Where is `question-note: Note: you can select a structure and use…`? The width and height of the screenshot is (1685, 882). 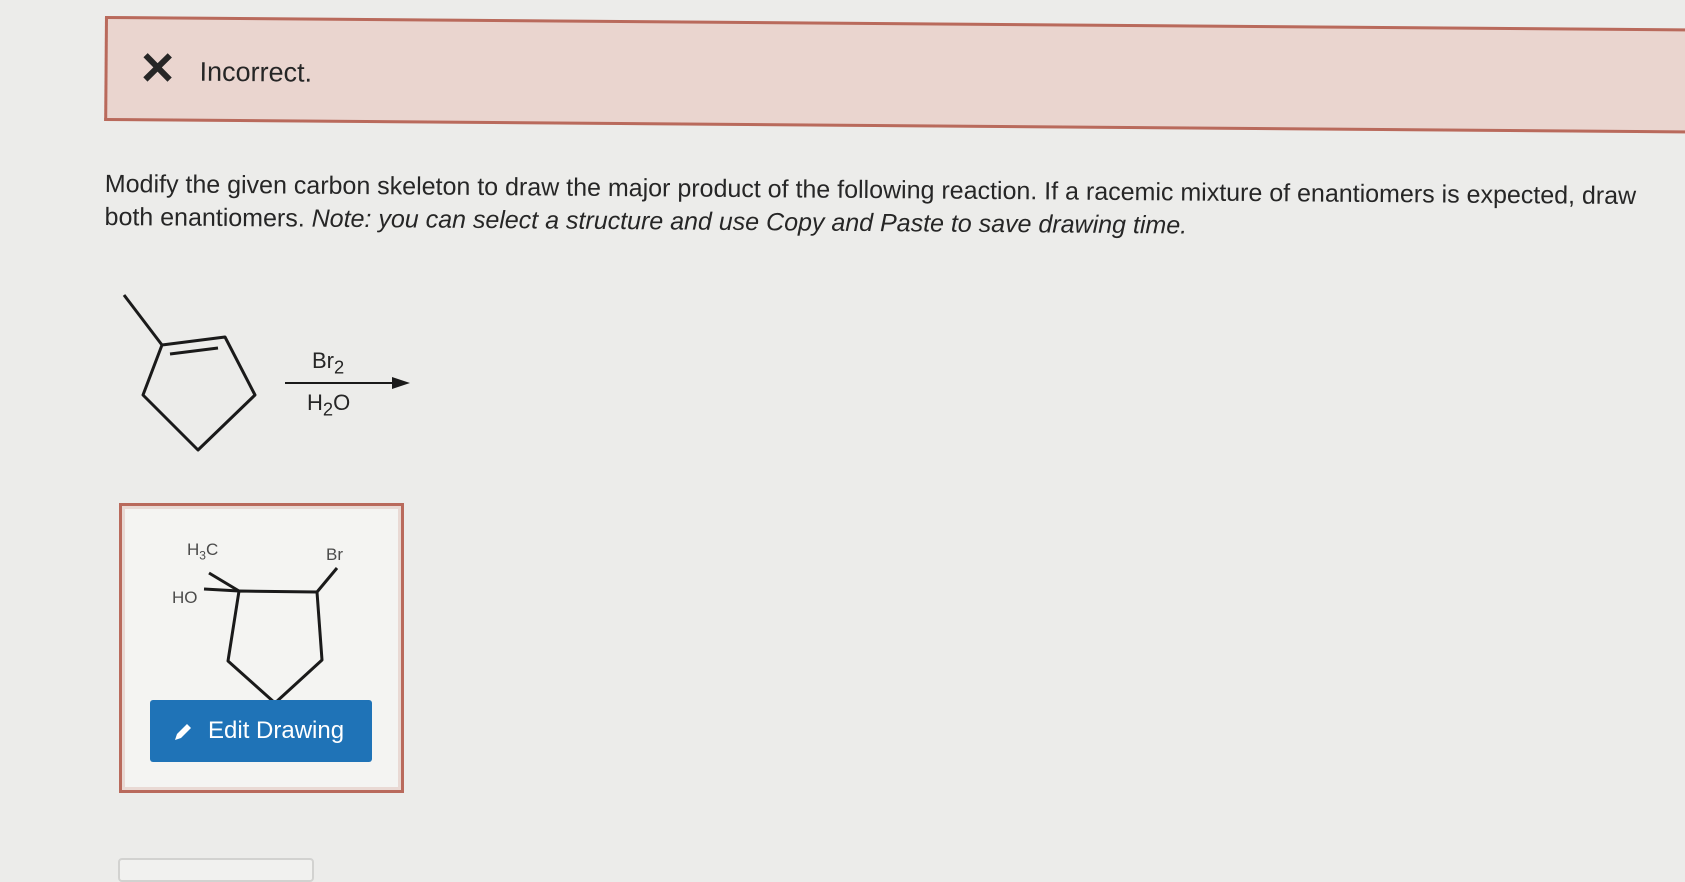
question-note: Note: you can select a structure and use… is located at coordinates (749, 222).